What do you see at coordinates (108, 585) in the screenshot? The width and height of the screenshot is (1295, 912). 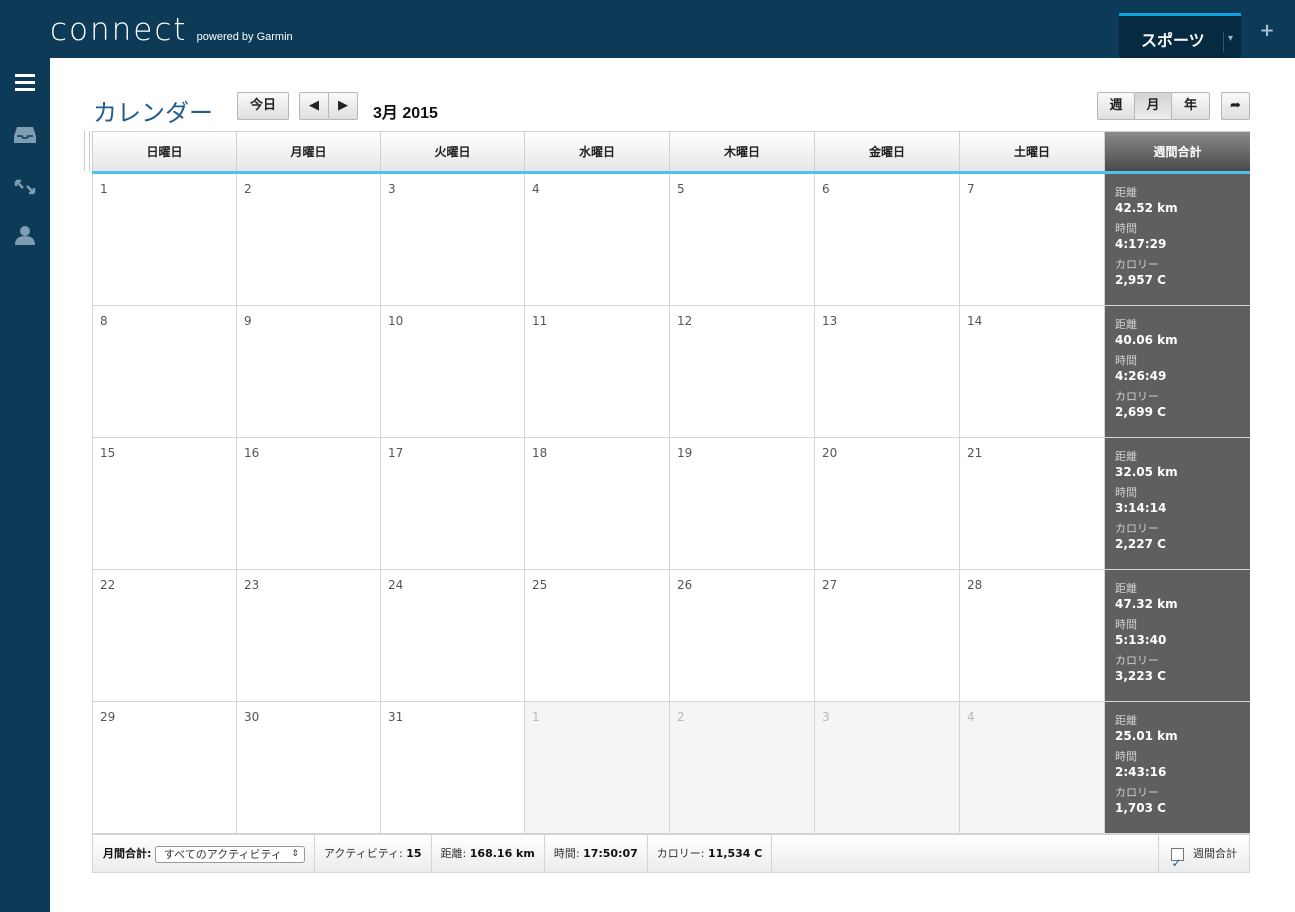 I see `day-number: 22` at bounding box center [108, 585].